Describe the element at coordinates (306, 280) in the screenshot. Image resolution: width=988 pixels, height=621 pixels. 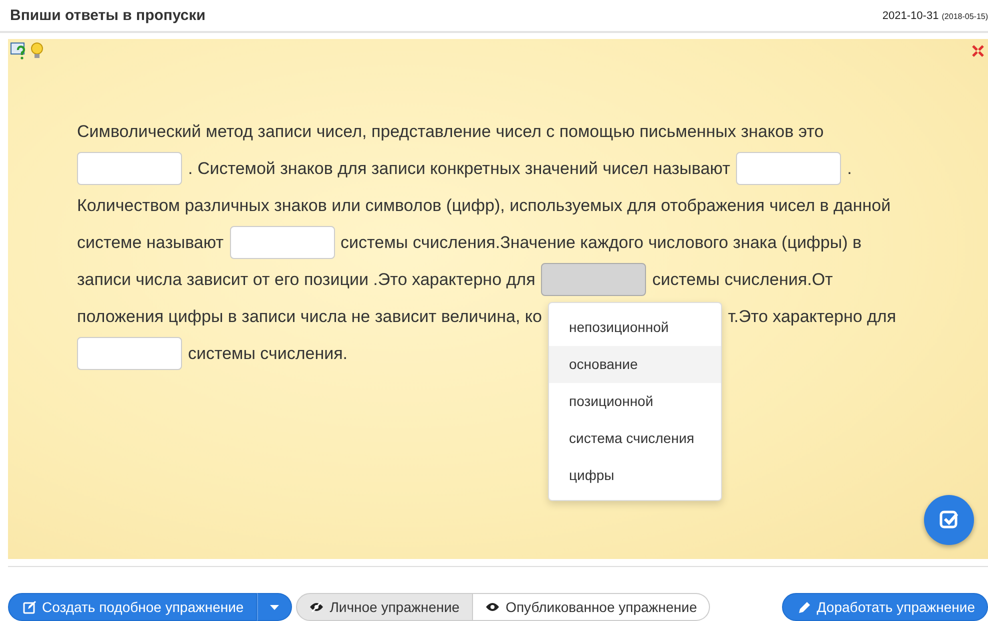
I see `exercise-text: записи числа зависит от его позиции .Это характерно для` at that location.